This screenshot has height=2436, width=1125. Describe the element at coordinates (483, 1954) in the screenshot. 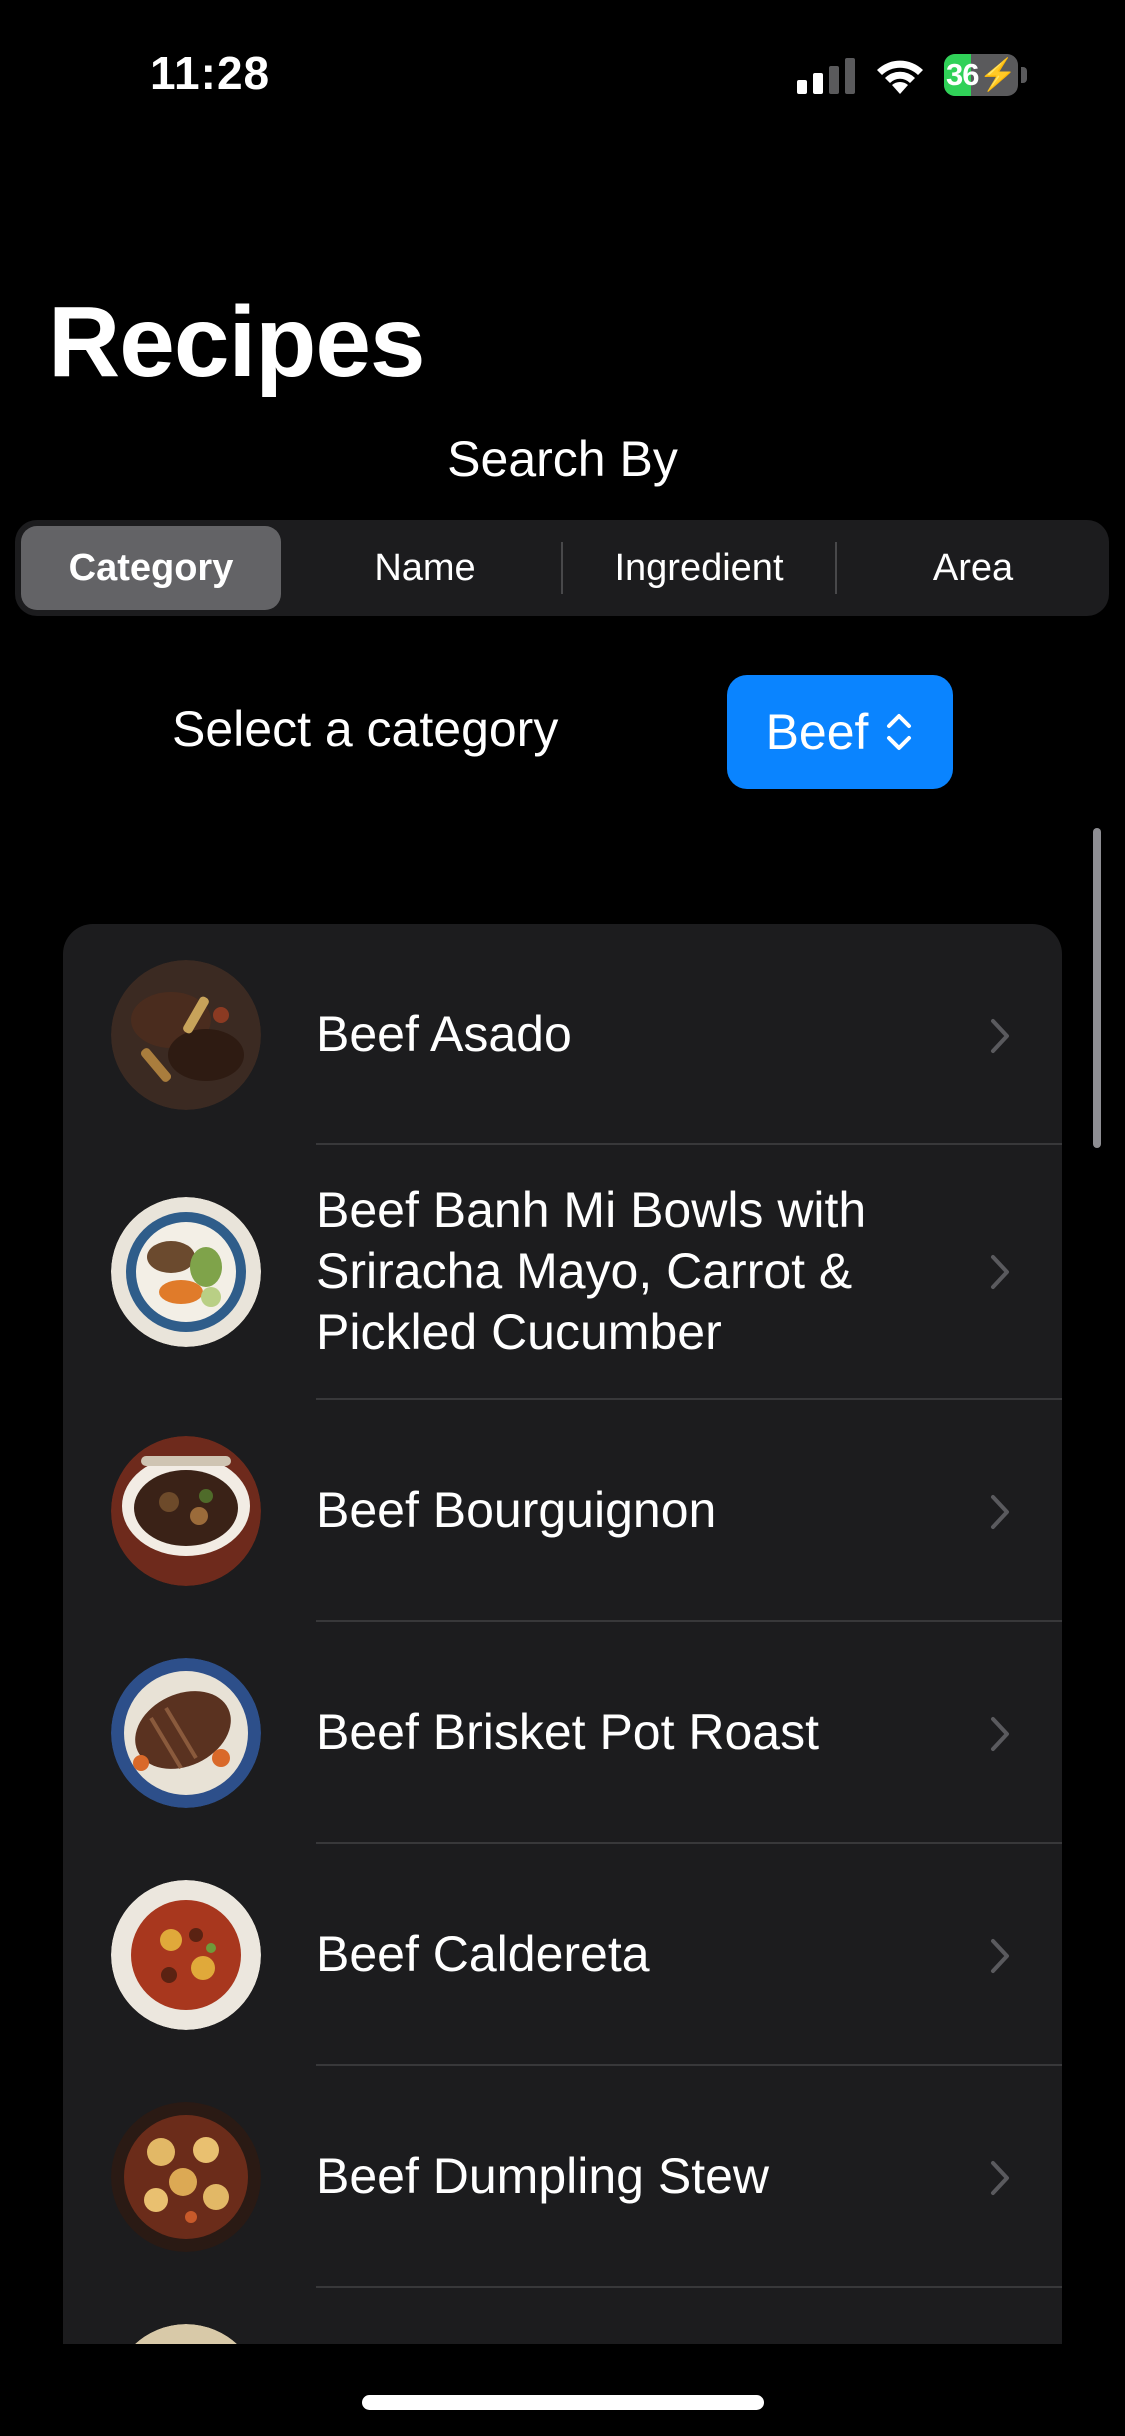

I see `recipe-title: Beef Caldereta` at that location.